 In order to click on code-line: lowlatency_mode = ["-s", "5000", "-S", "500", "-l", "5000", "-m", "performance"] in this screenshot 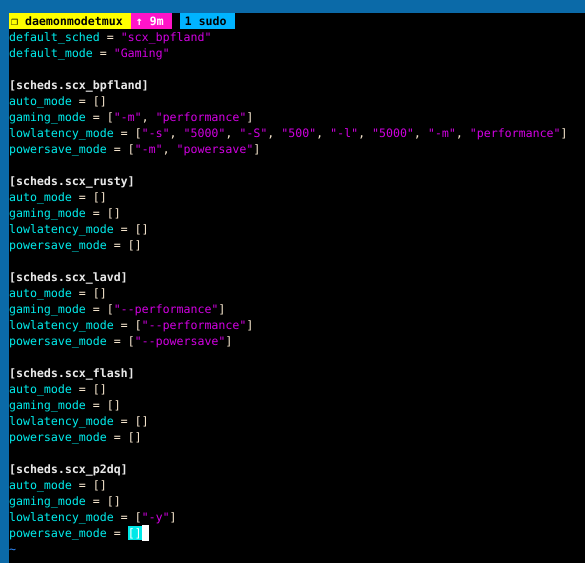, I will do `click(288, 133)`.